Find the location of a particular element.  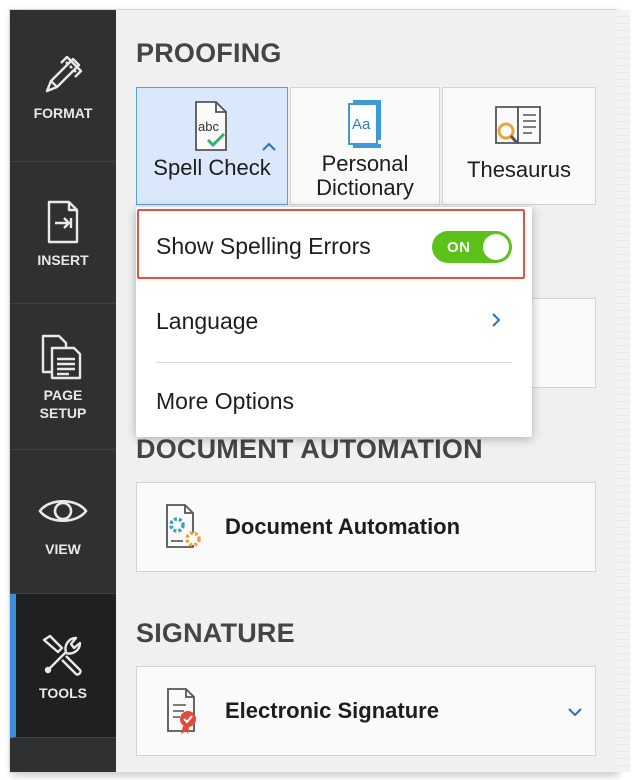

more-options-label: More Options is located at coordinates (225, 400).